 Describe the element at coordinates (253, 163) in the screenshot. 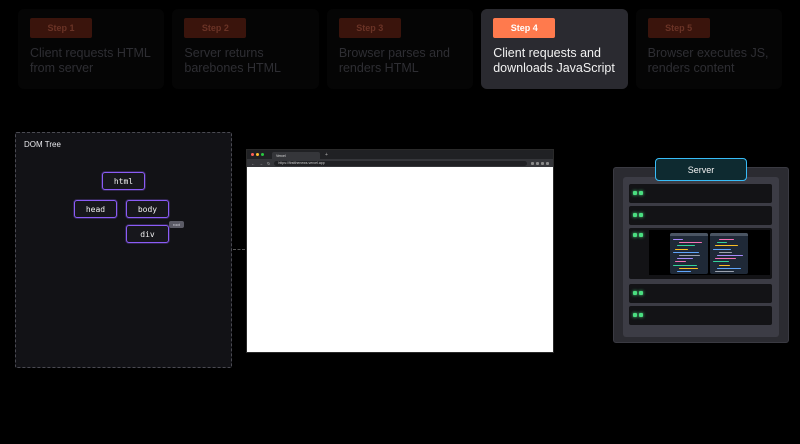

I see `back-arrow-icon: ←` at that location.